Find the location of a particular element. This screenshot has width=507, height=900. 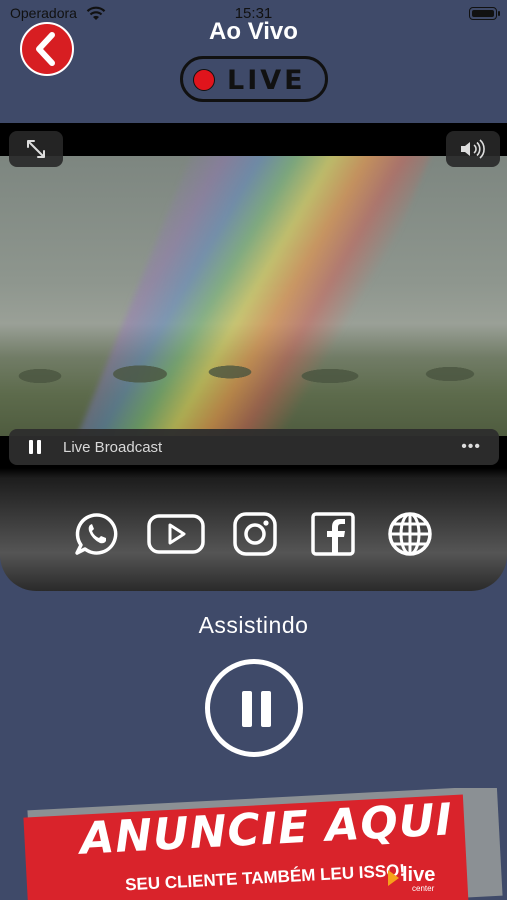

pause-icon-bar is located at coordinates (266, 709).